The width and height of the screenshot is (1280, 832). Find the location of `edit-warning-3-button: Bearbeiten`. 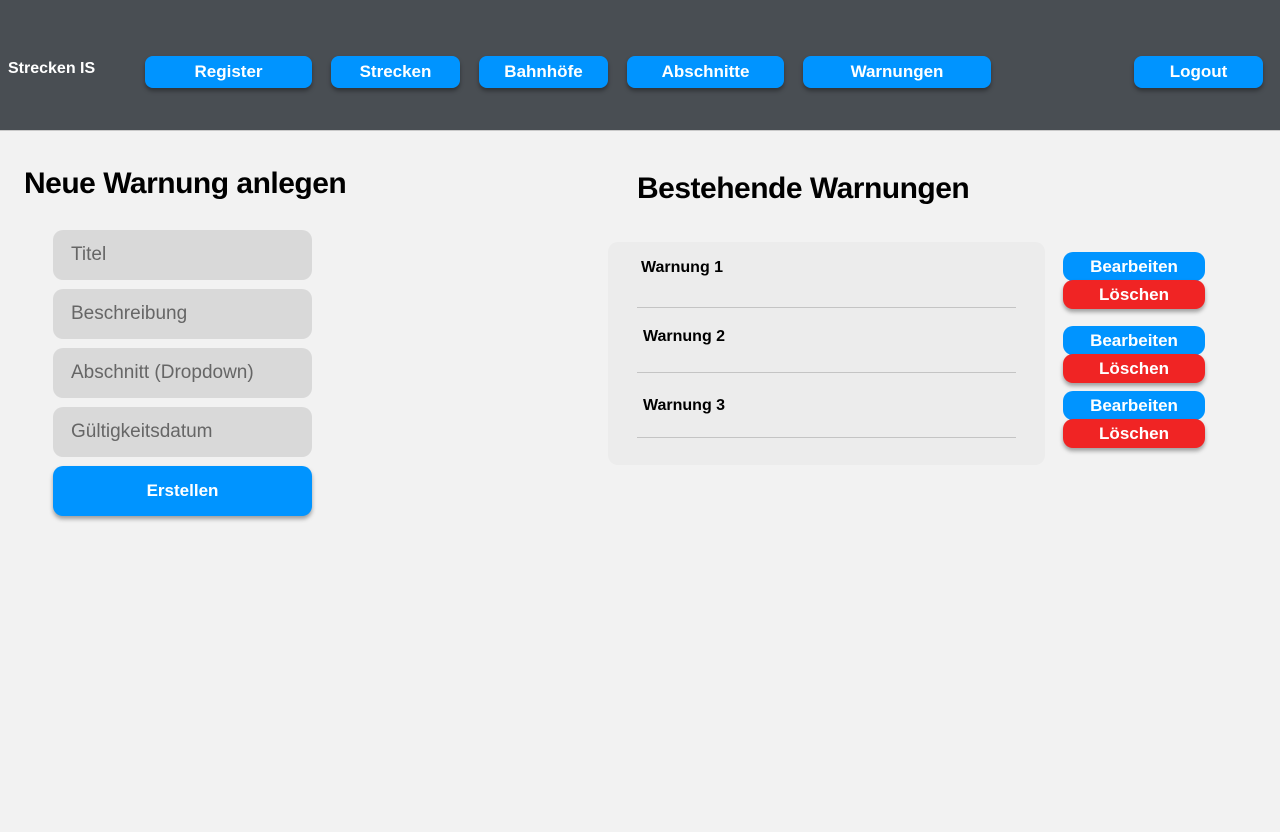

edit-warning-3-button: Bearbeiten is located at coordinates (1134, 405).